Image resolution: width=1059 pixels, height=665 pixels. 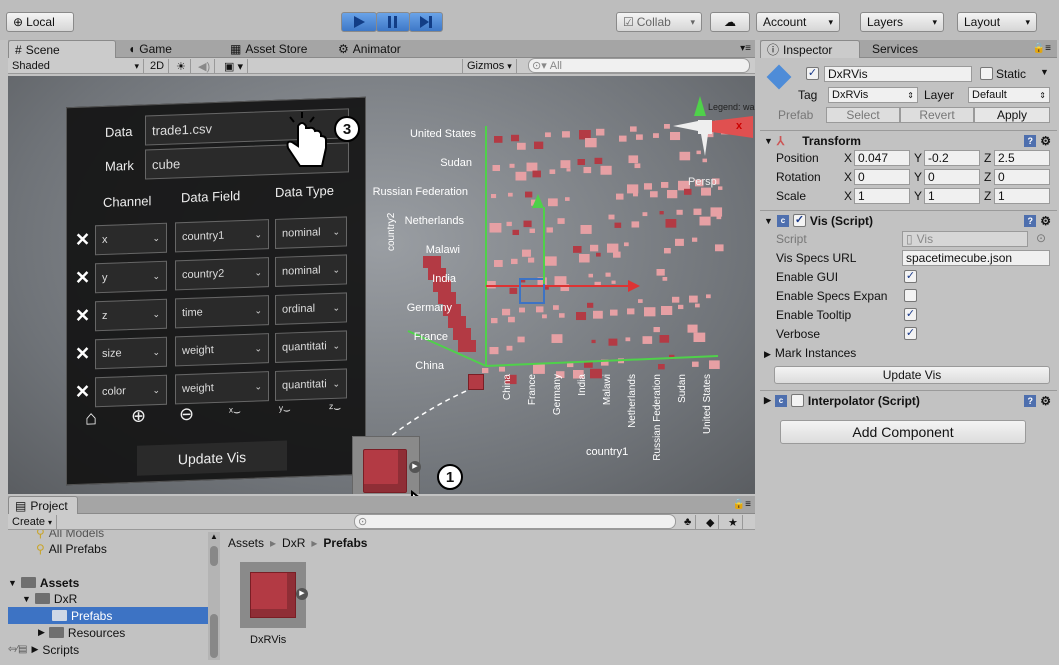 I want to click on rotation-y-input: 0, so click(x=952, y=177).